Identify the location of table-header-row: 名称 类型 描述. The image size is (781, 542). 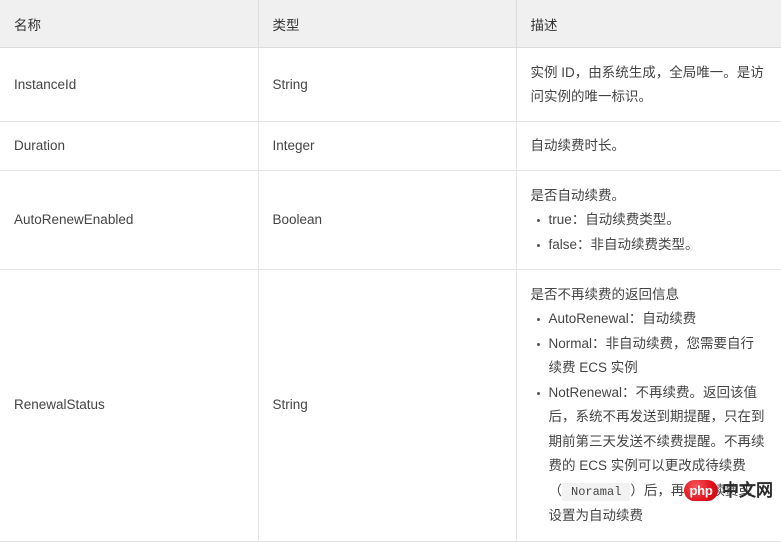
(390, 24).